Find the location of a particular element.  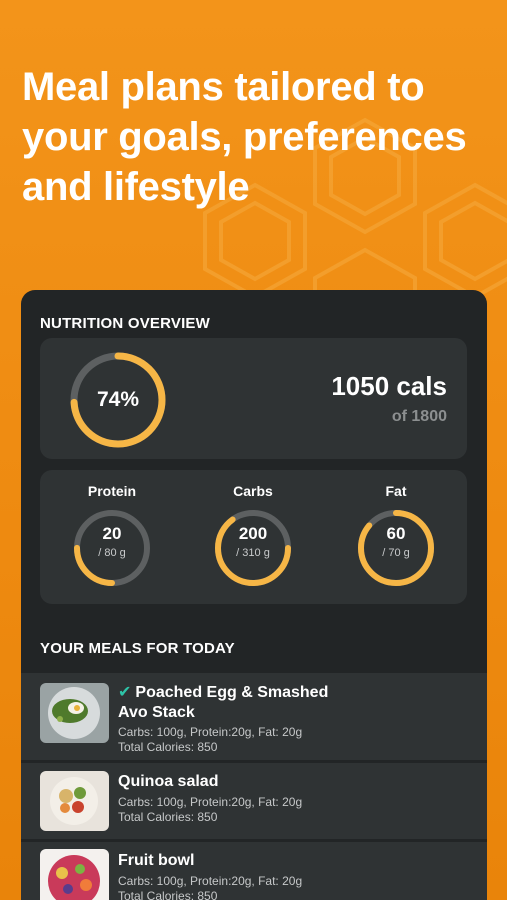

checkmark-icon: ✔ is located at coordinates (125, 692).